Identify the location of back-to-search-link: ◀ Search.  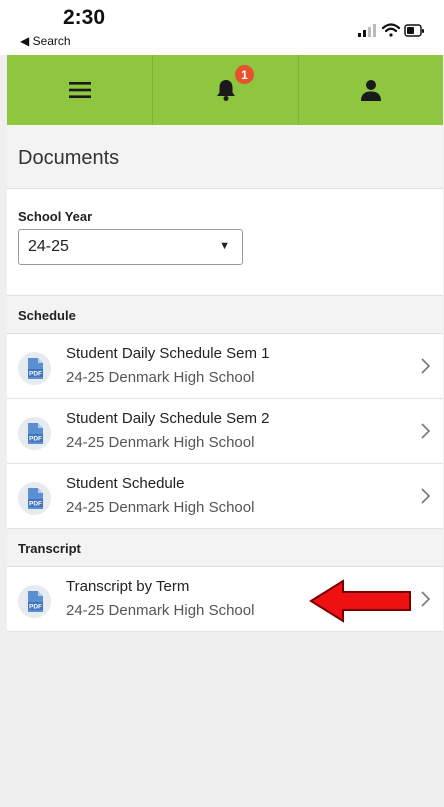
(45, 41).